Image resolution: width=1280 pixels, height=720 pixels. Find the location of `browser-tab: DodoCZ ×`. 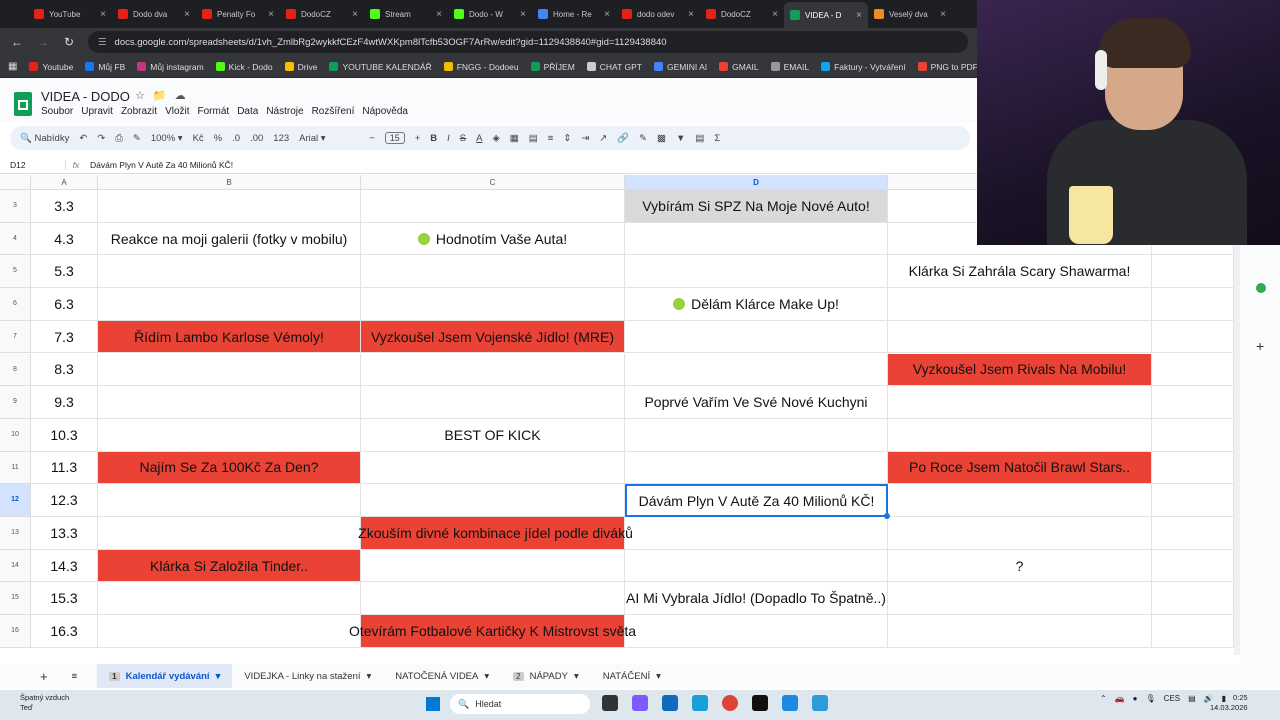

browser-tab: DodoCZ × is located at coordinates (322, 14).